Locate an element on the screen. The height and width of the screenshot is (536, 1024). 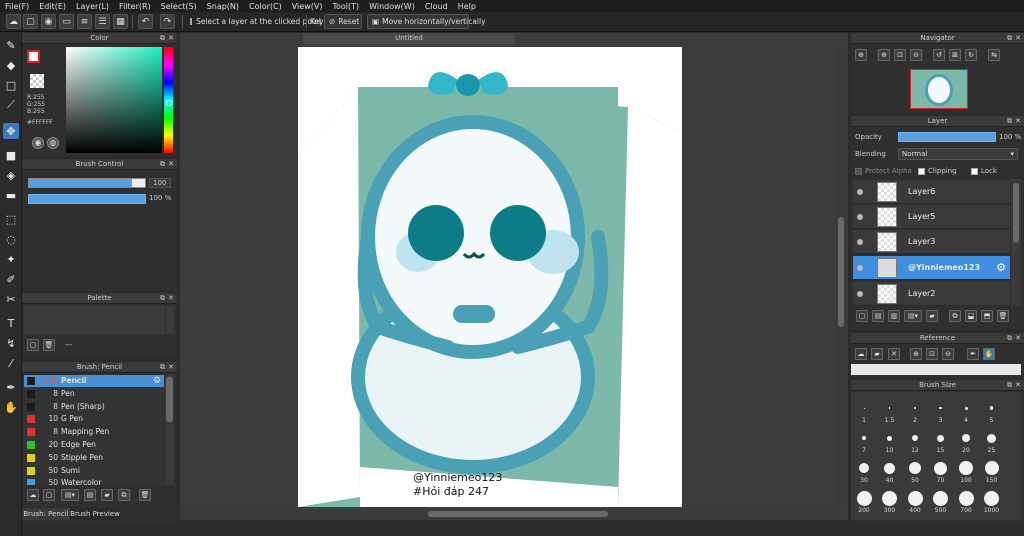
brush-size-value: 100 is located at coordinates (160, 183).